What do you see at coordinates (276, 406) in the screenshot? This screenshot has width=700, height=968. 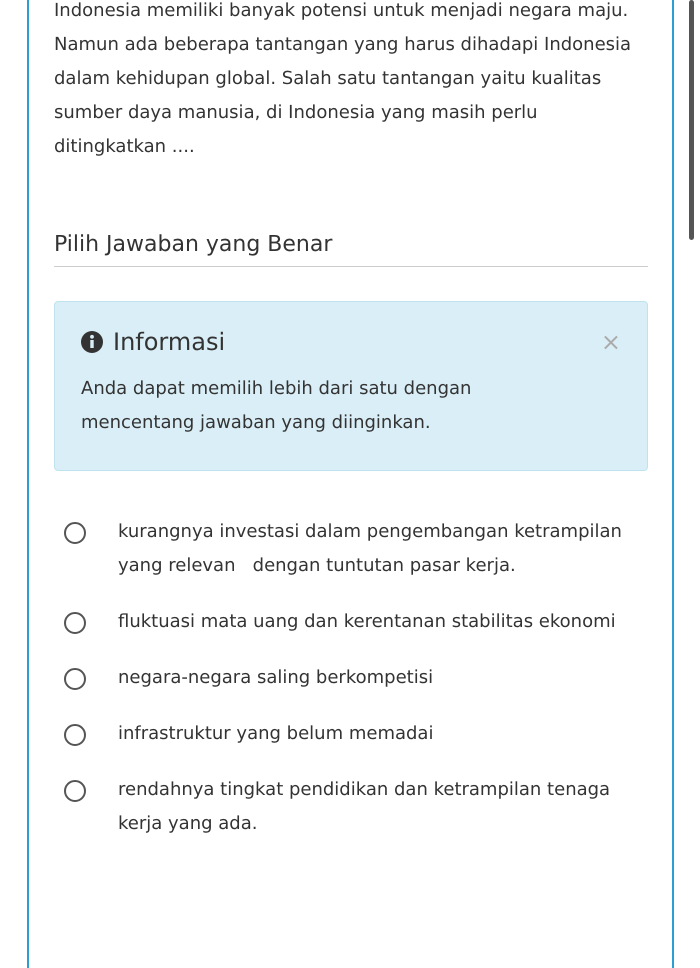 I see `info-text: Anda dapat memilih lebih dari satu dengan mencentang jawaban yang diinginkan.` at bounding box center [276, 406].